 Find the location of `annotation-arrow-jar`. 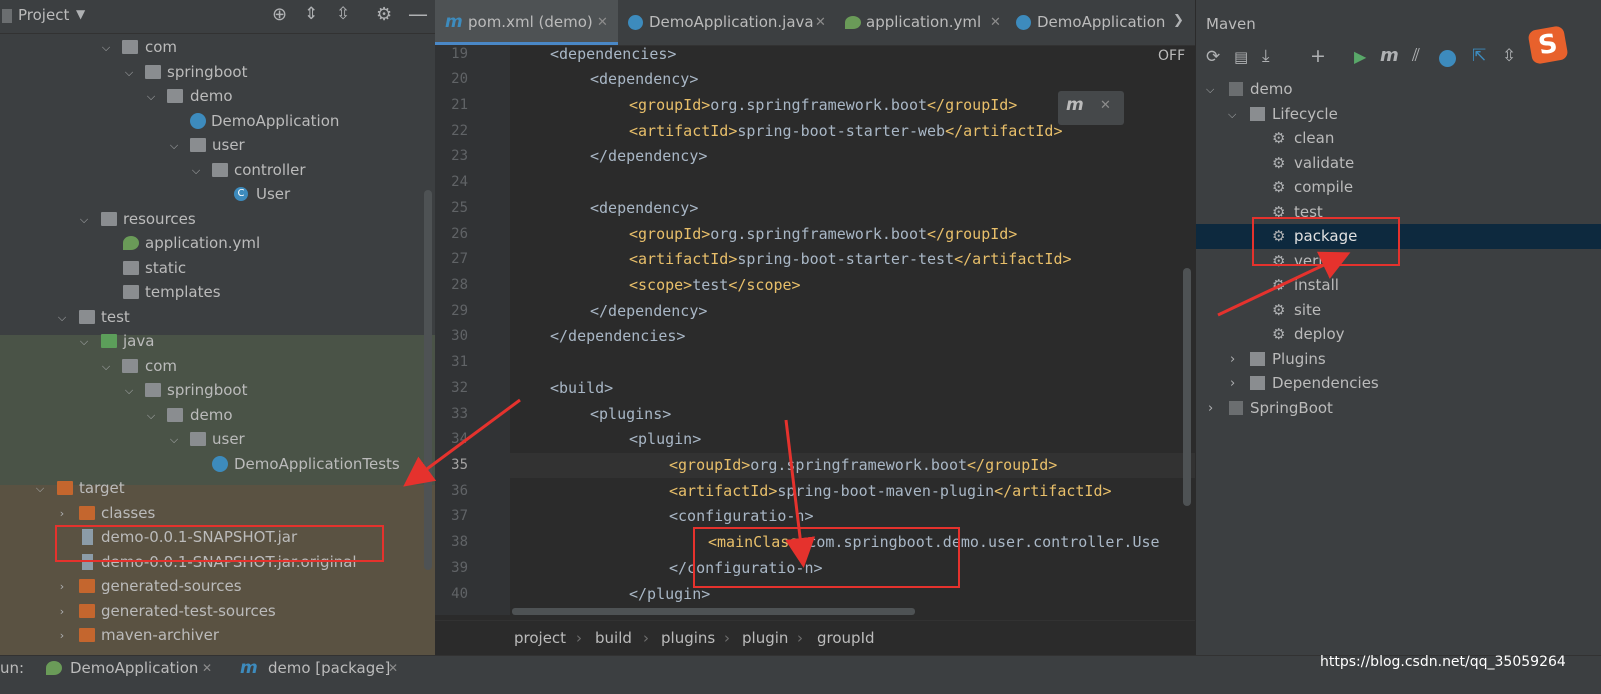

annotation-arrow-jar is located at coordinates (462, 442).